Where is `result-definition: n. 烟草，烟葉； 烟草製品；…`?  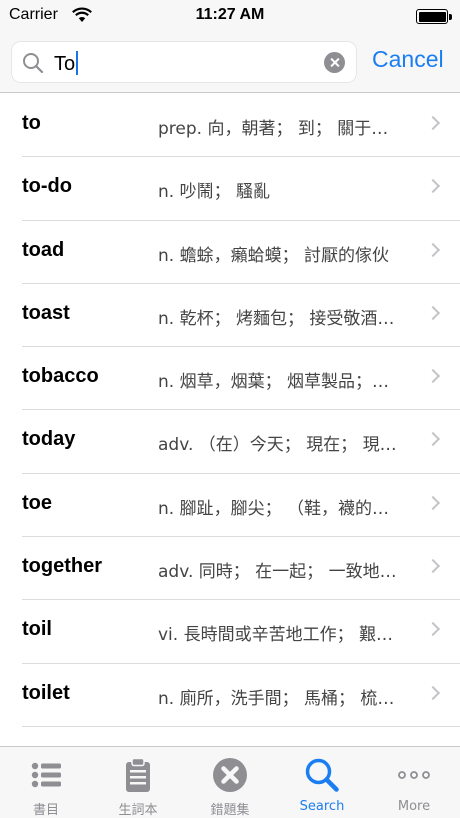
result-definition: n. 烟草，烟葉； 烟草製品；… is located at coordinates (273, 382).